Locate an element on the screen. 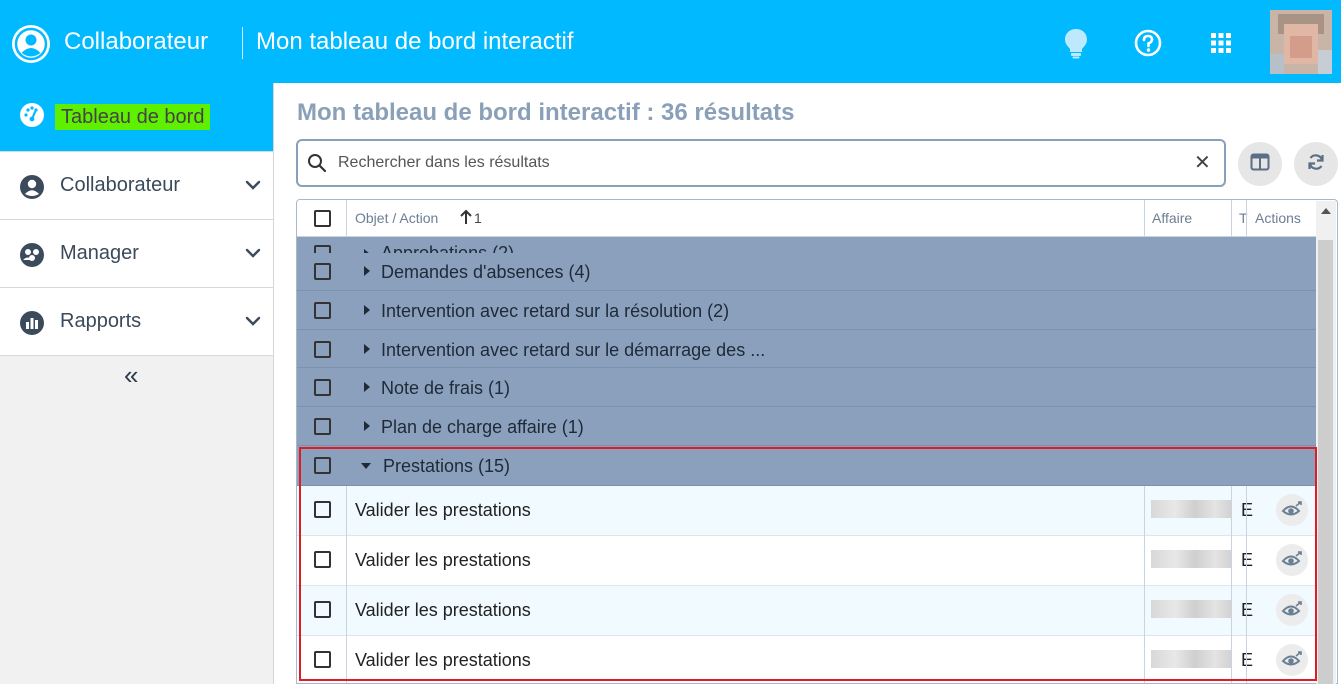  group-row: Approbations (2) is located at coordinates (806, 245).